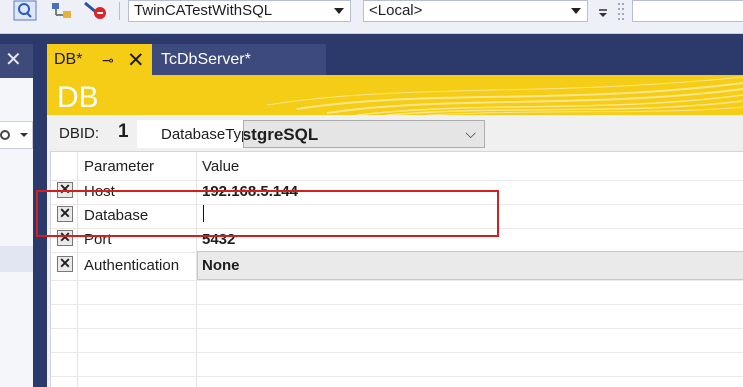  I want to click on authentication-value: None, so click(221, 265).